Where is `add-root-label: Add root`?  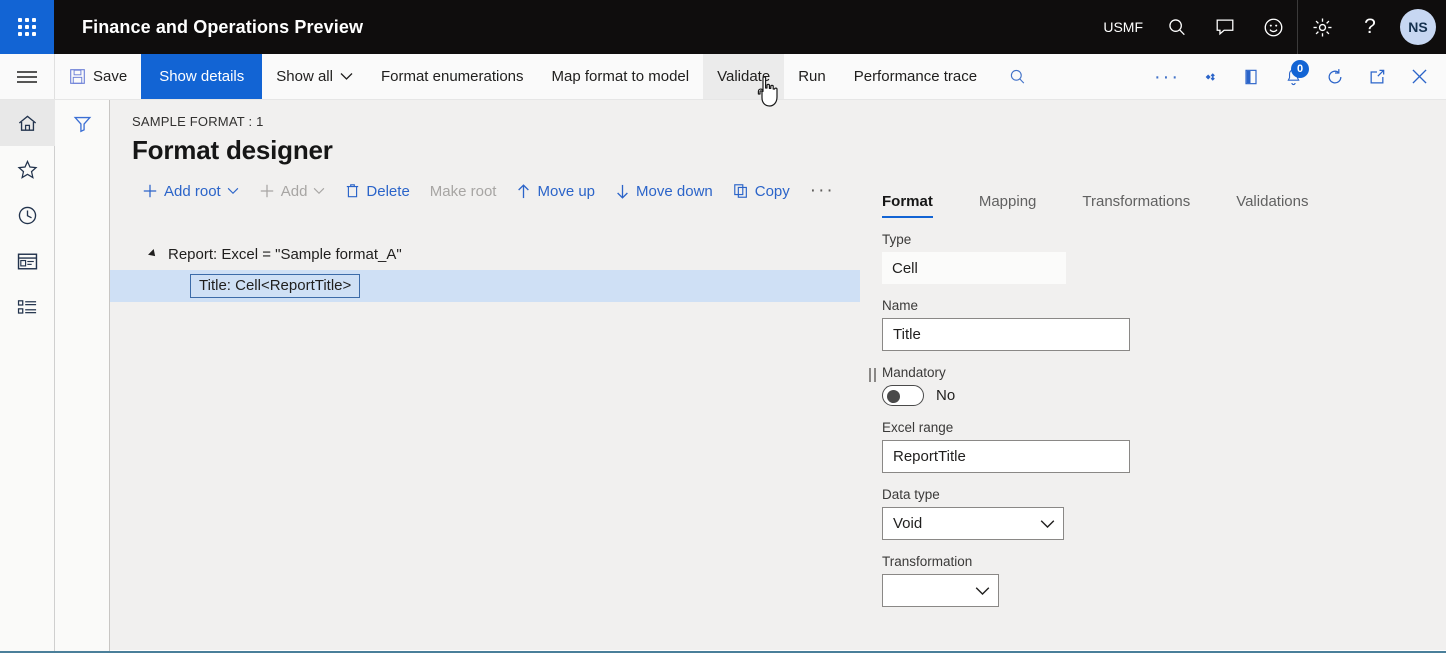 add-root-label: Add root is located at coordinates (192, 191).